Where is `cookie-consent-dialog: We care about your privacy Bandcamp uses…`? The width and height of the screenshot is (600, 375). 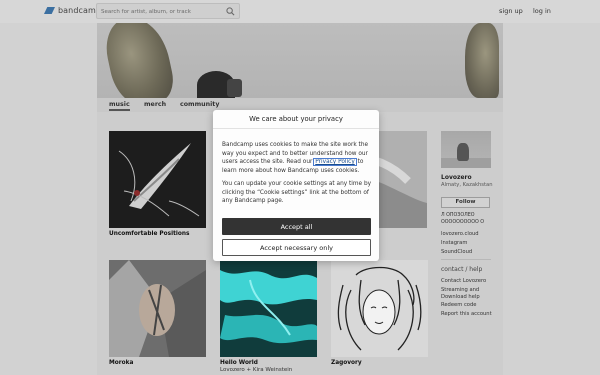
cookie-consent-dialog: We care about your privacy Bandcamp uses… is located at coordinates (296, 185).